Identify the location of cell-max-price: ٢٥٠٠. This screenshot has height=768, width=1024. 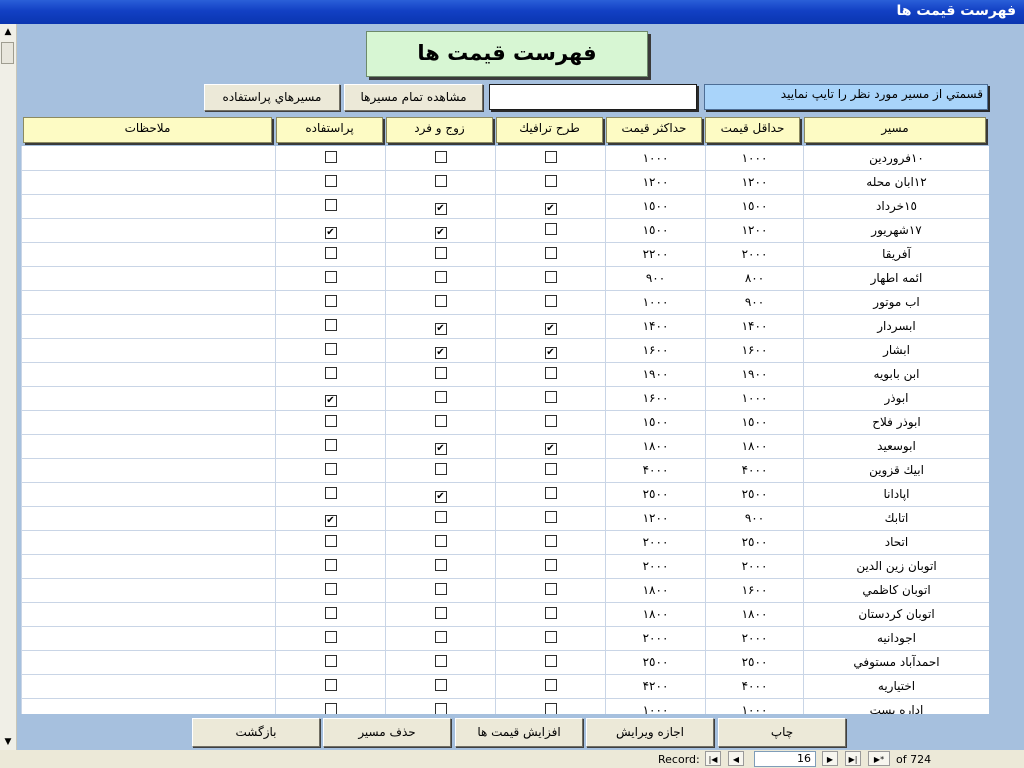
(655, 662).